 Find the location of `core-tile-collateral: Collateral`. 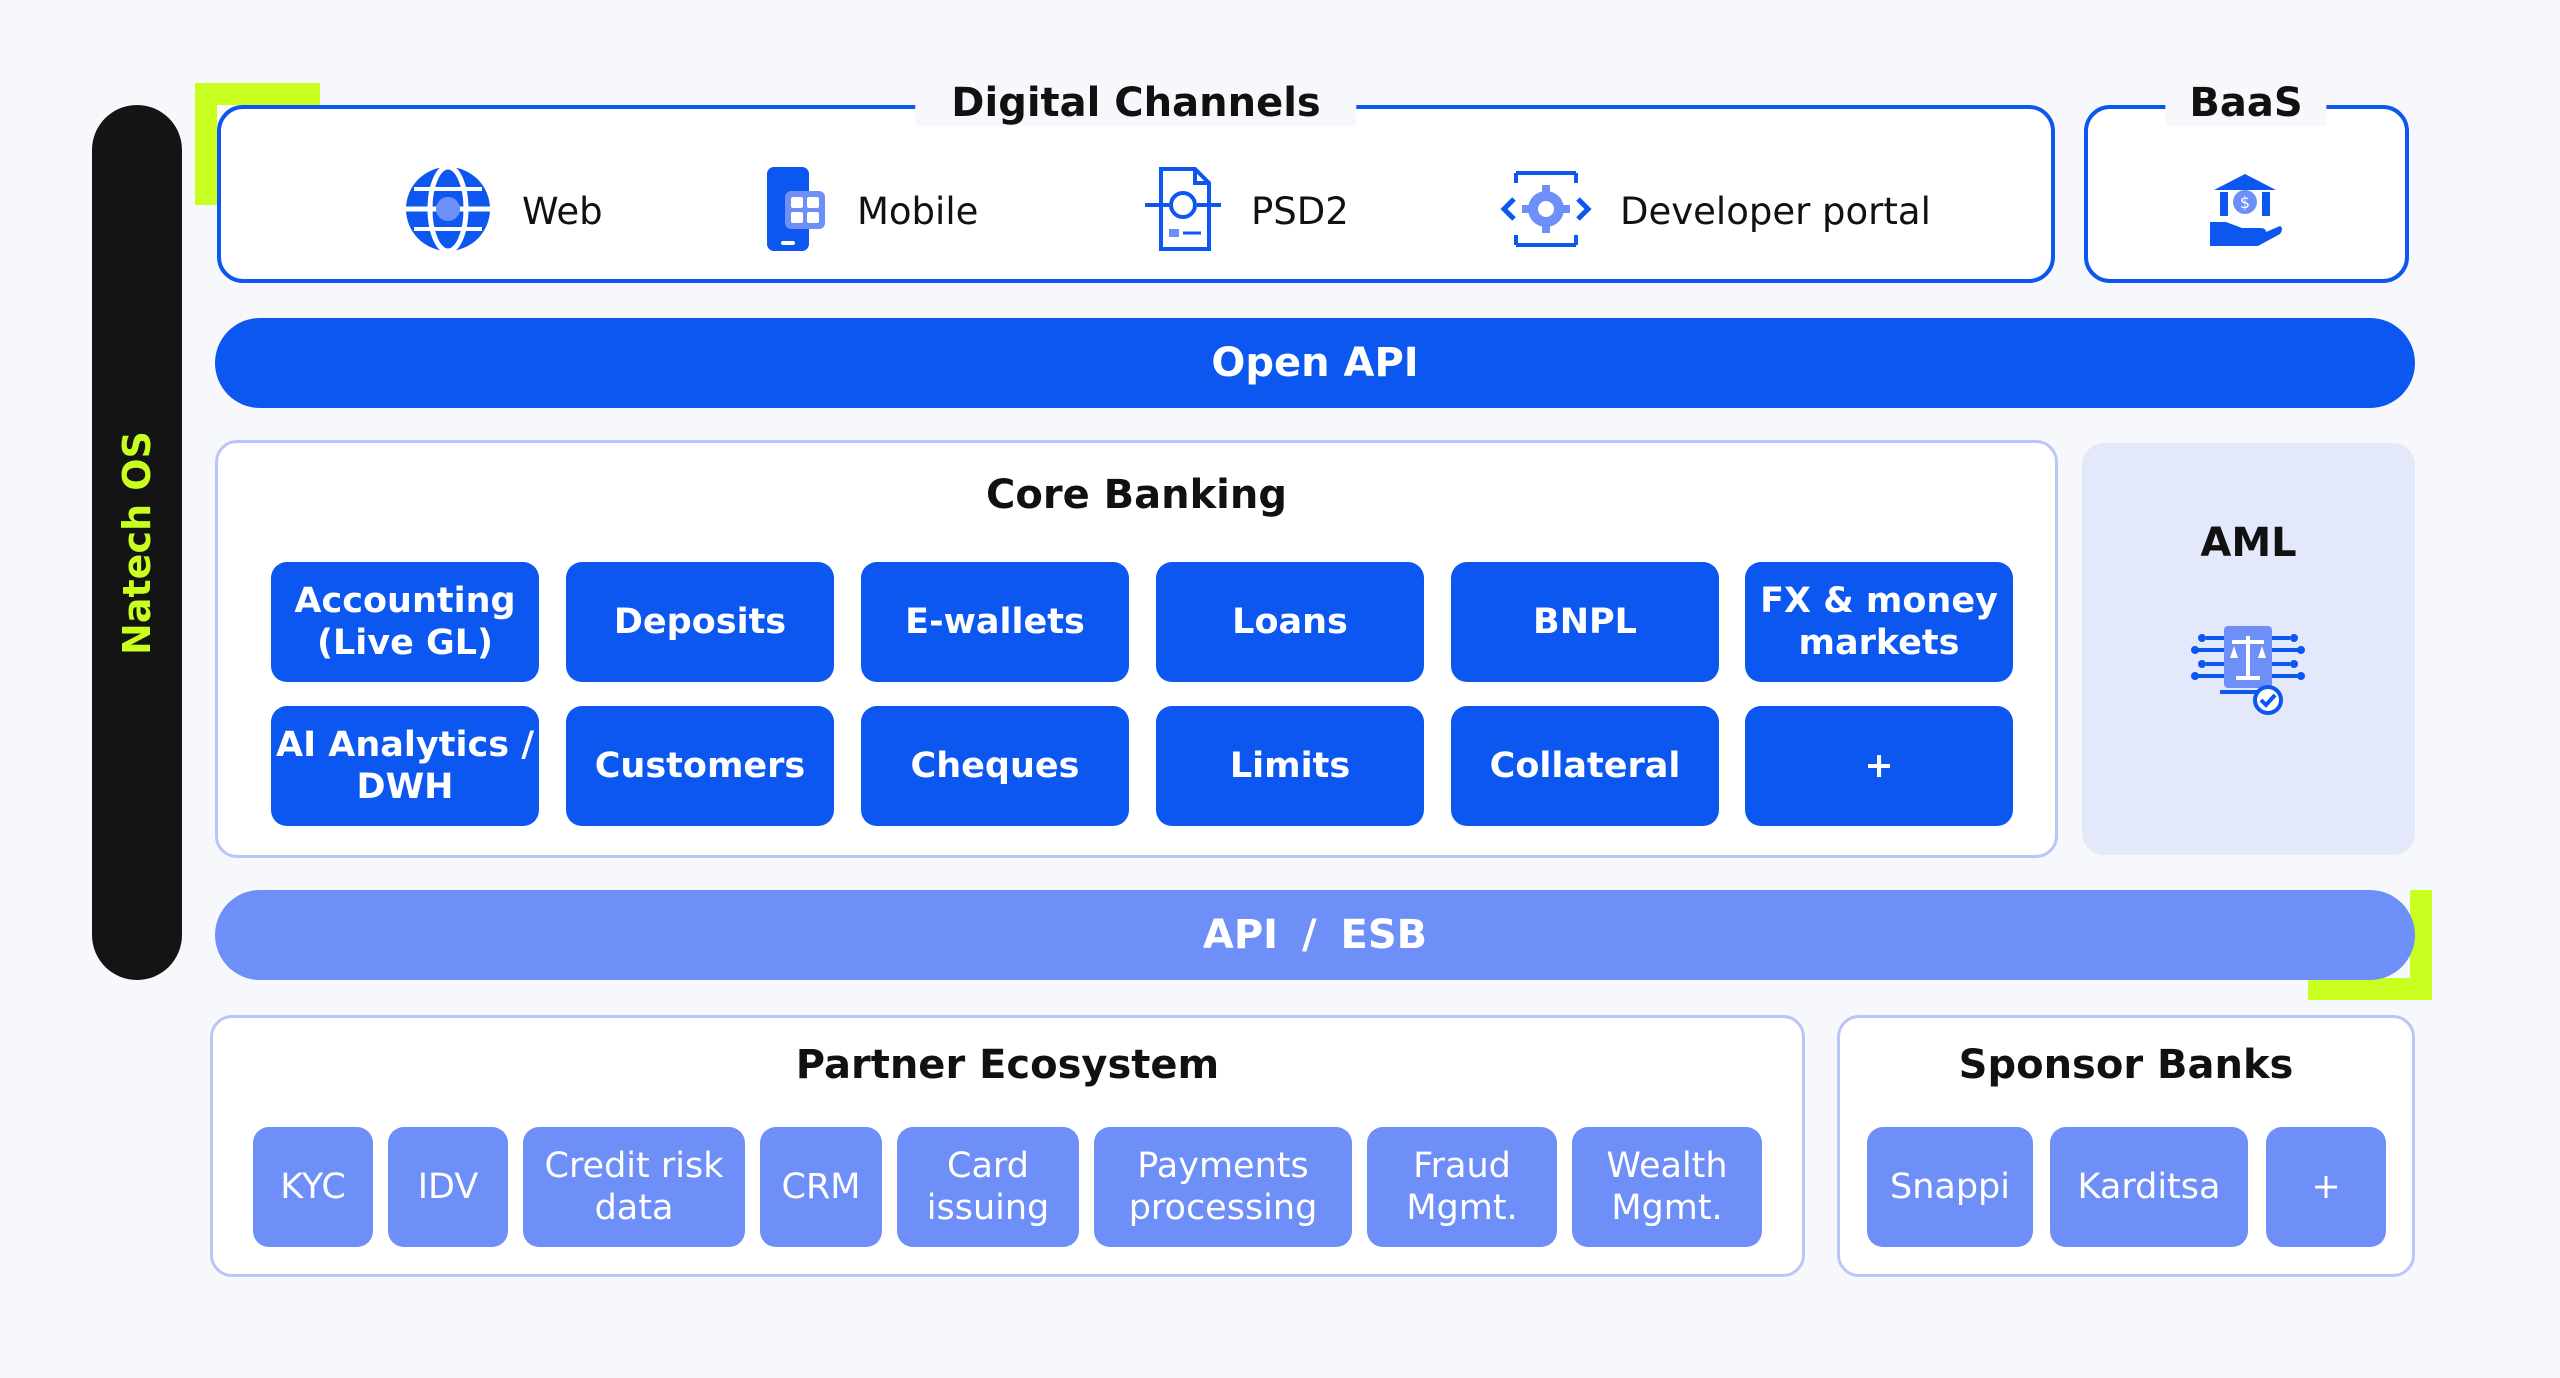

core-tile-collateral: Collateral is located at coordinates (1585, 766).